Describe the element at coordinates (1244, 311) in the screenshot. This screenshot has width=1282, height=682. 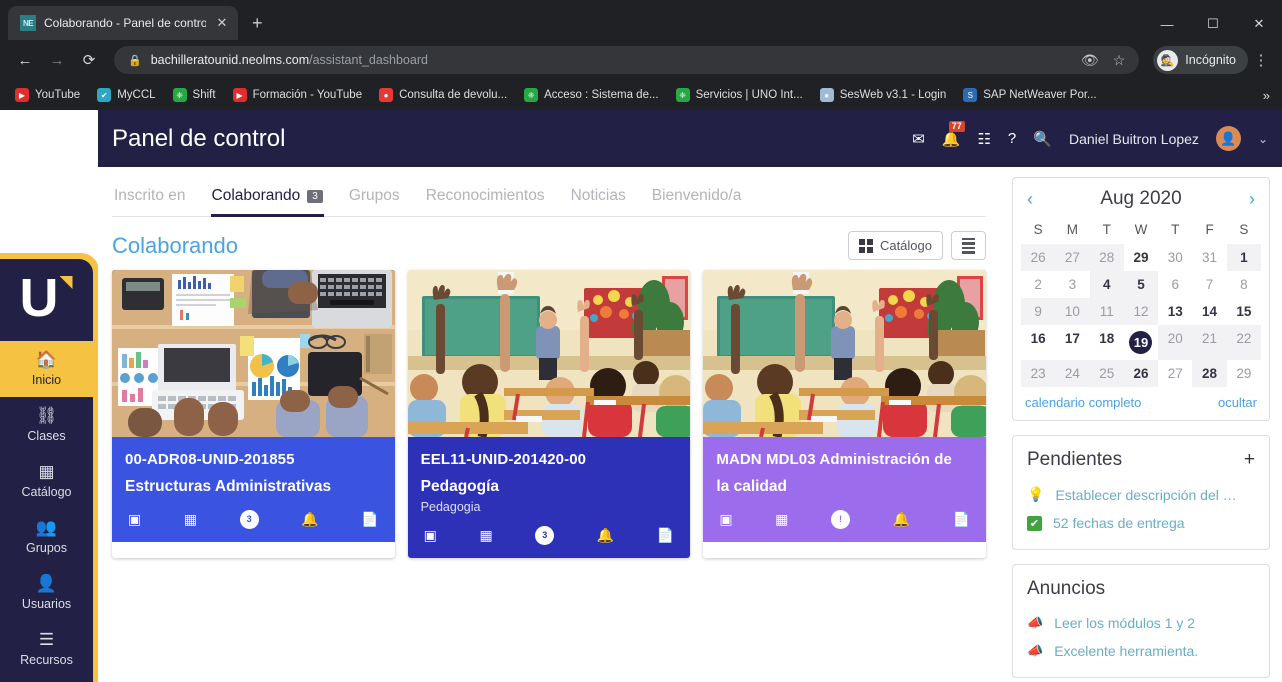
I see `calendar-day: 15` at that location.